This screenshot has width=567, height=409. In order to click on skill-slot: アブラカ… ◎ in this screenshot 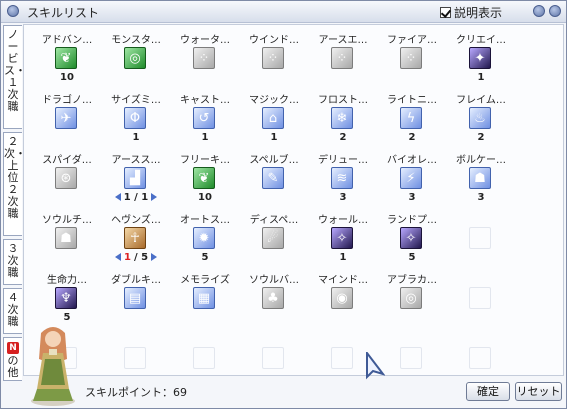, I will do `click(412, 300)`.